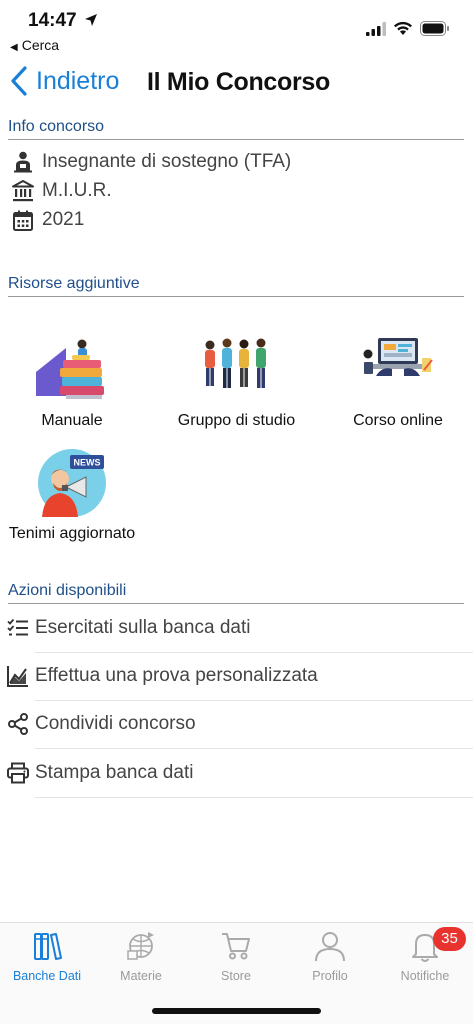 This screenshot has height=1024, width=473. I want to click on wifi-icon, so click(403, 28).